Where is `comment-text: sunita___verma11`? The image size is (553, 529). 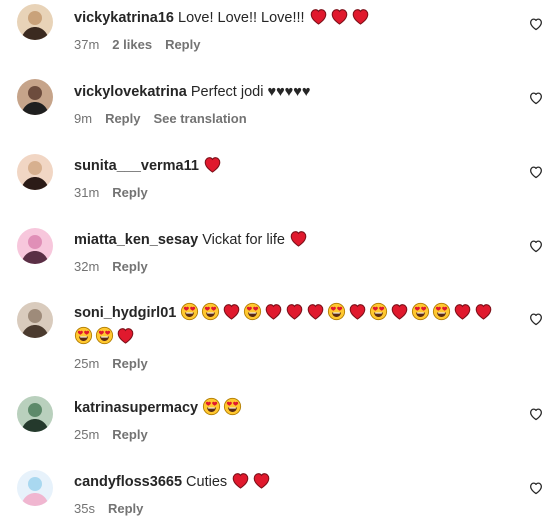 comment-text: sunita___verma11 is located at coordinates (294, 166).